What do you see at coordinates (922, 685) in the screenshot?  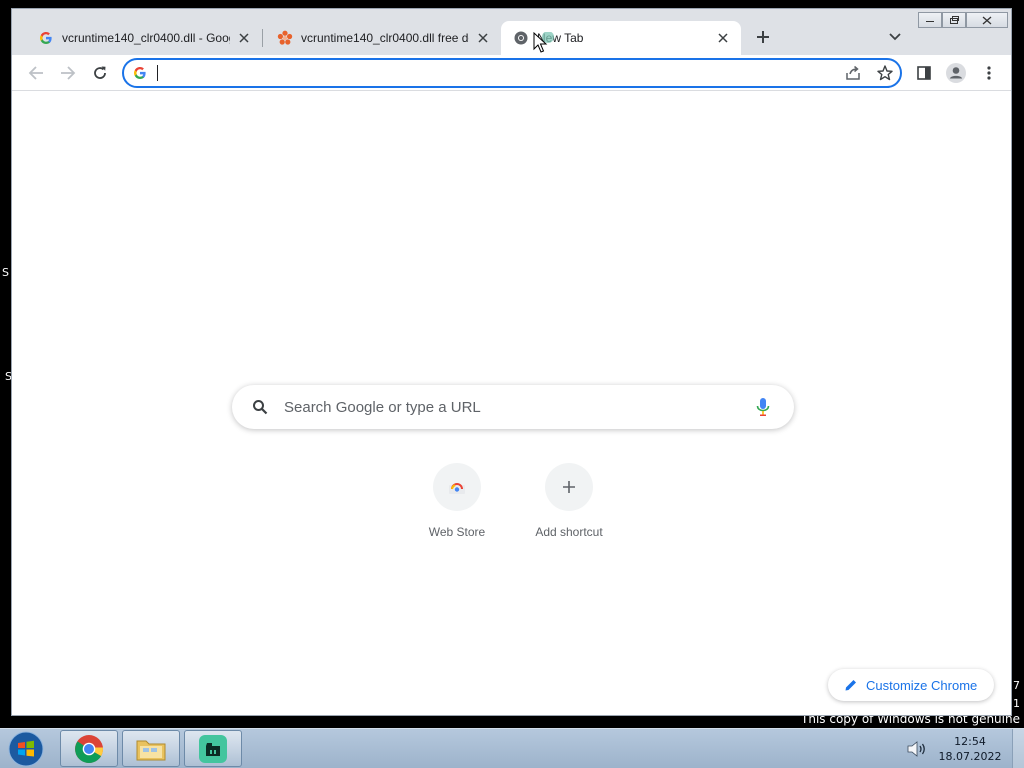 I see `customize-label: Customize Chrome` at bounding box center [922, 685].